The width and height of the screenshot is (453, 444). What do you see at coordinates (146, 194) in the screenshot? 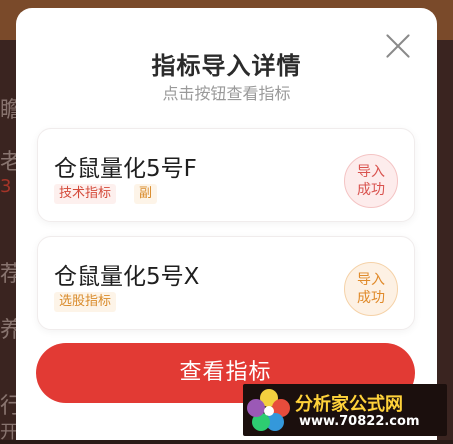
I see `indicator-sub-tag: 副` at bounding box center [146, 194].